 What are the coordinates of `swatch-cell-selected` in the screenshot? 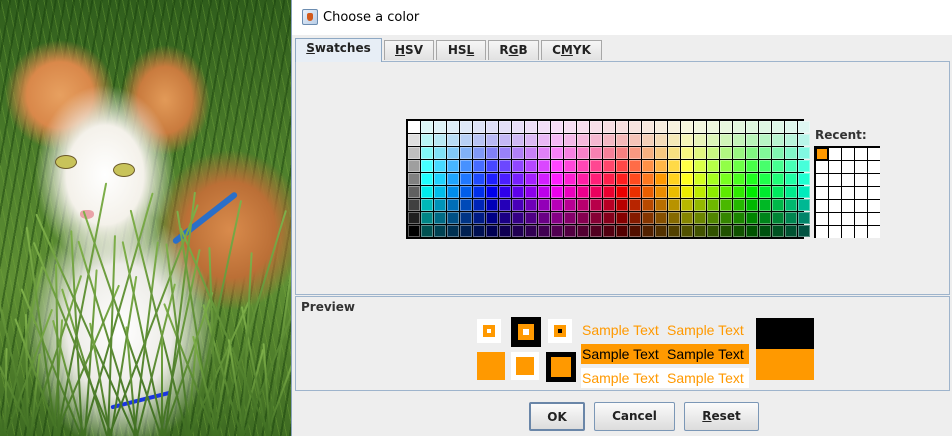 It's located at (661, 179).